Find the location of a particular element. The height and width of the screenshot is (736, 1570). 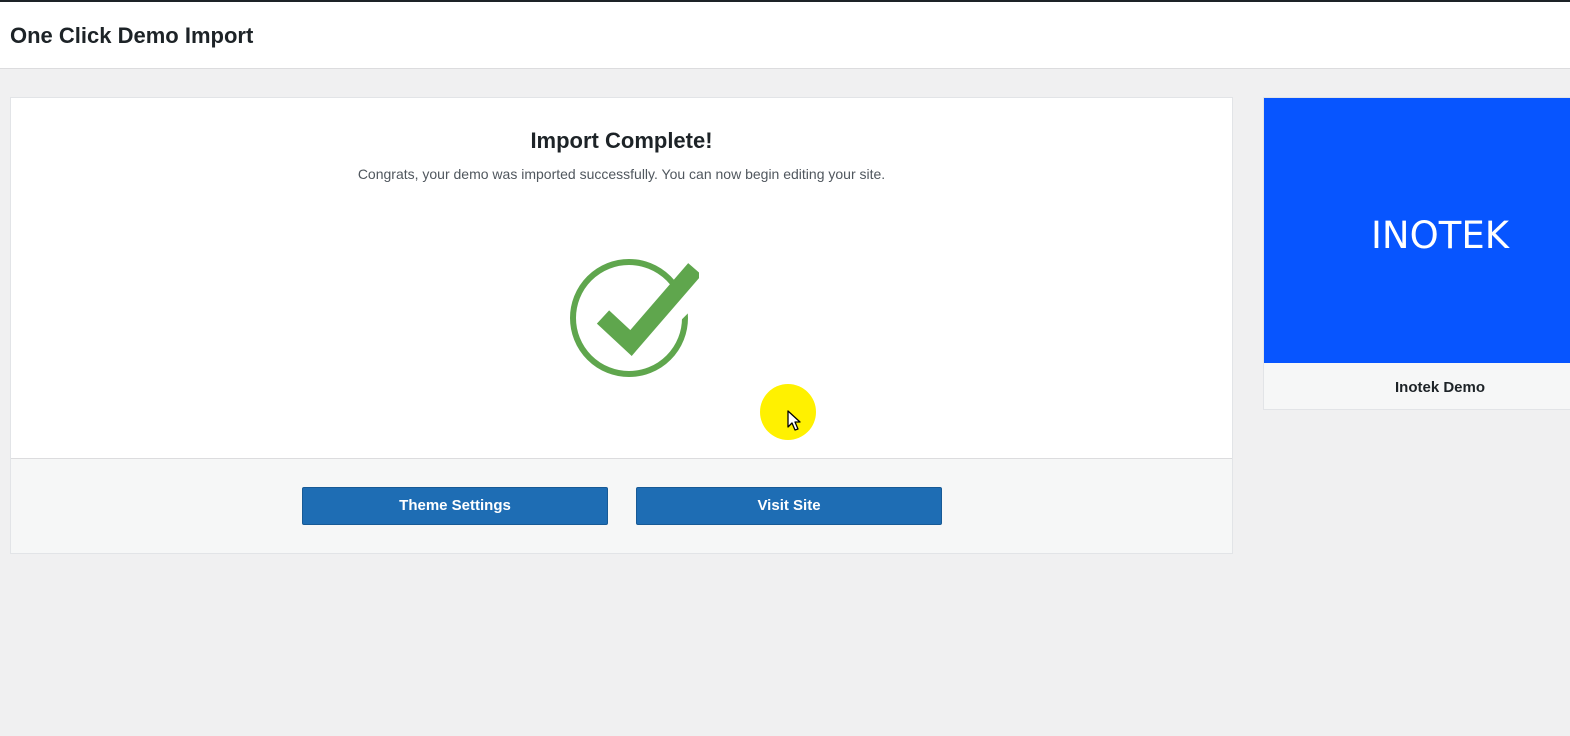

demo-name: Inotek Demo is located at coordinates (1439, 387).